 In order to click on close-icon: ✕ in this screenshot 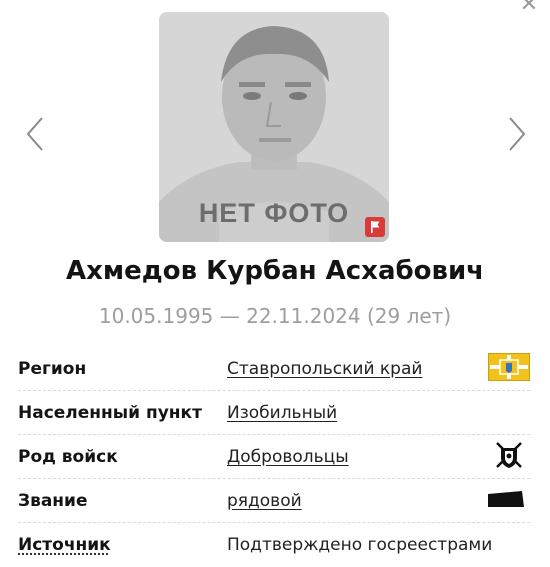, I will do `click(529, 8)`.